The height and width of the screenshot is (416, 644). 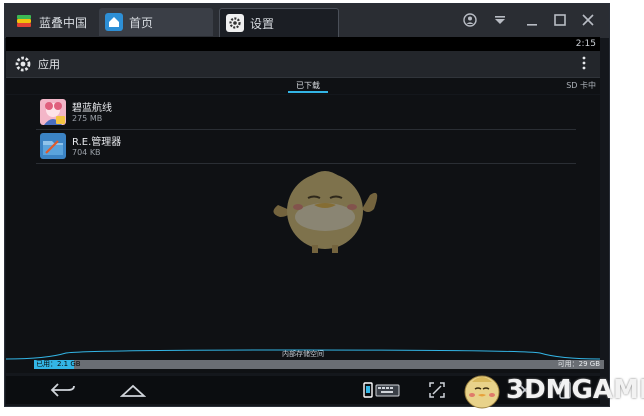 I want to click on watermark-text: 3DMGAME, so click(x=575, y=390).